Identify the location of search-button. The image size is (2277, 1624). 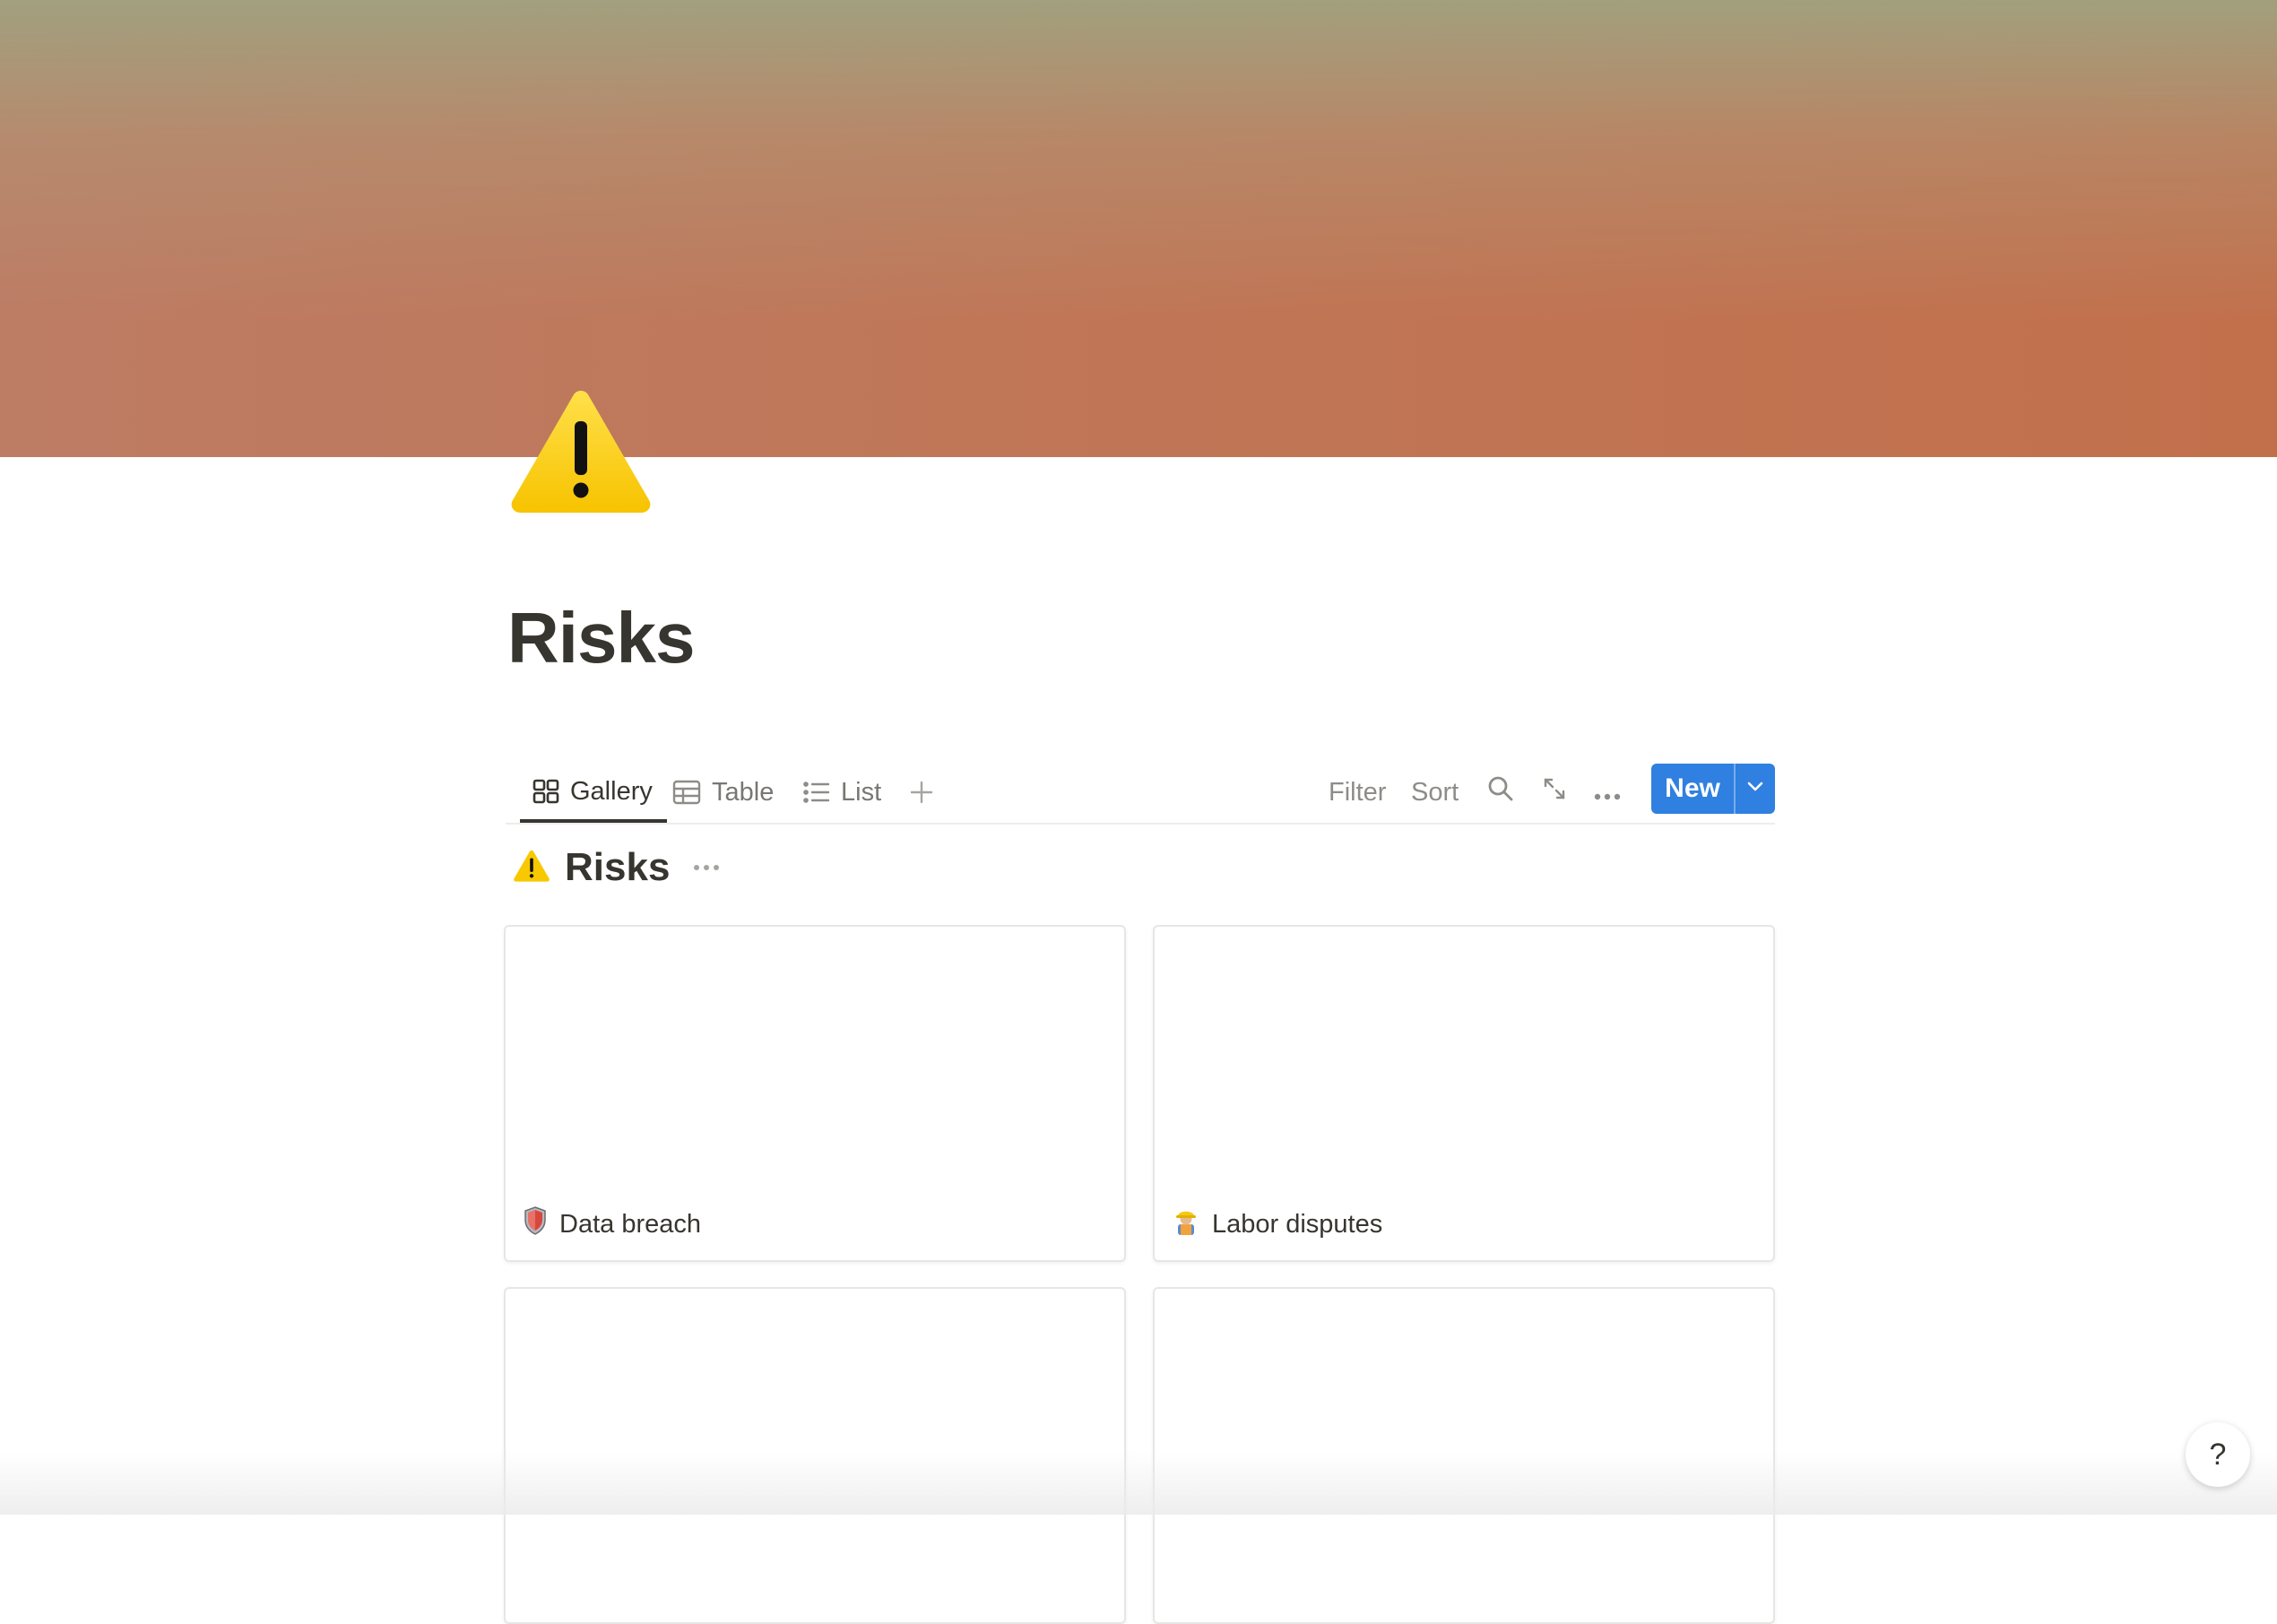
(1500, 792).